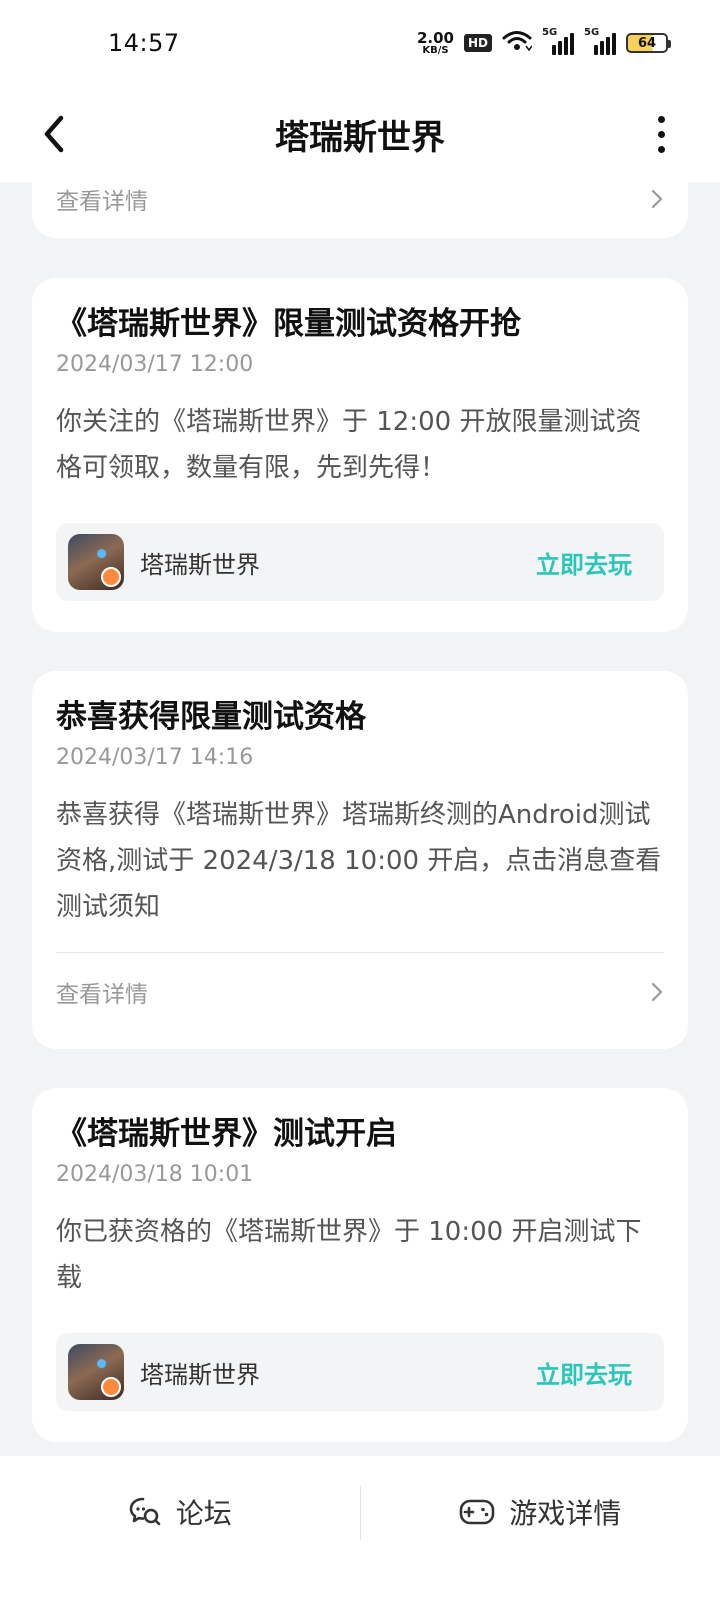 The image size is (720, 1600). I want to click on wifi-icon, so click(517, 43).